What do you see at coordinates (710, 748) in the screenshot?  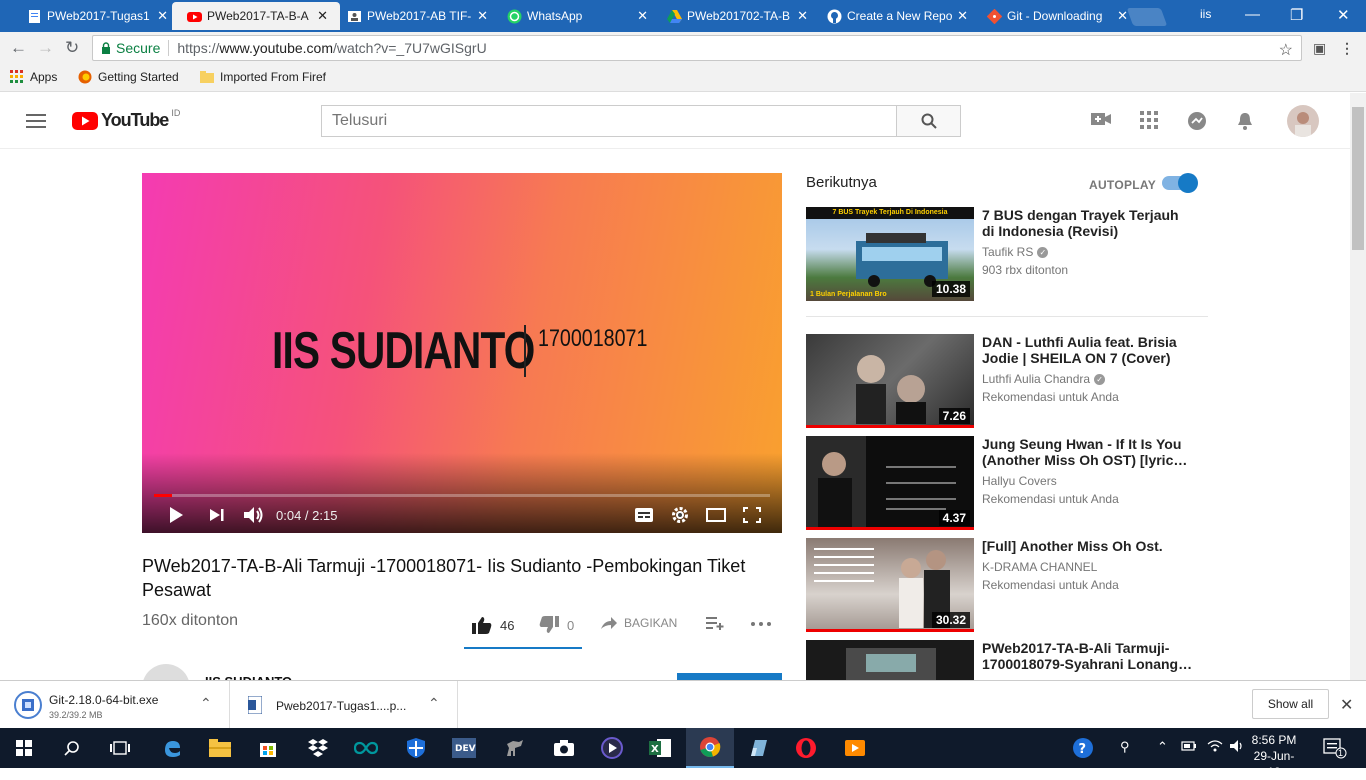 I see `taskbar-chrome` at bounding box center [710, 748].